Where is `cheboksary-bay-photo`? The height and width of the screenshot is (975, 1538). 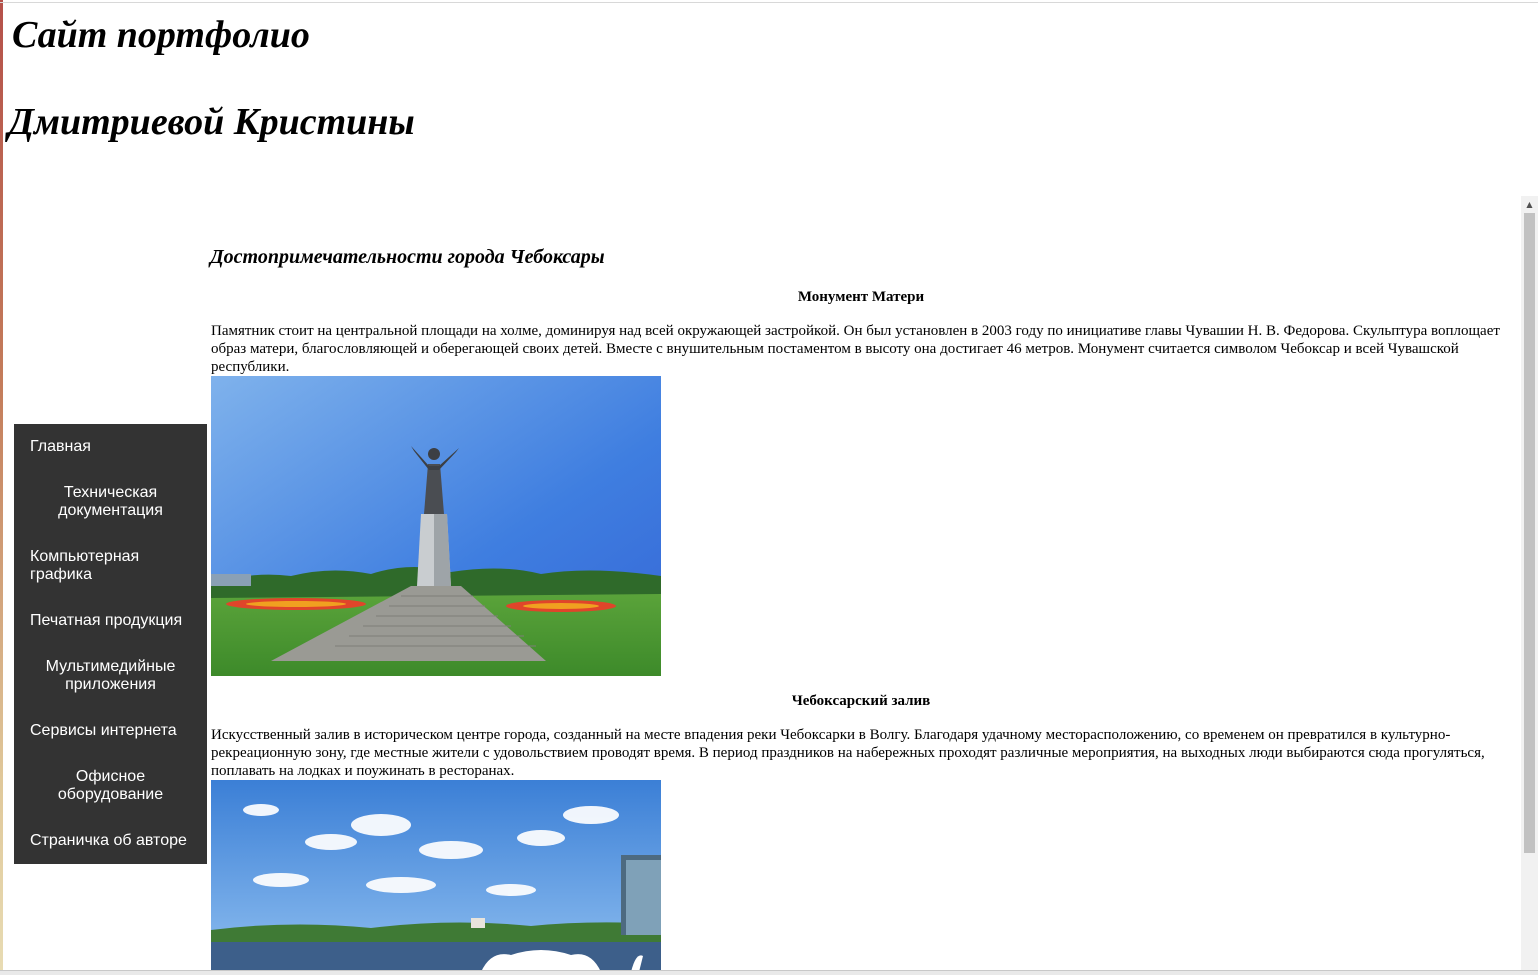
cheboksary-bay-photo is located at coordinates (436, 876).